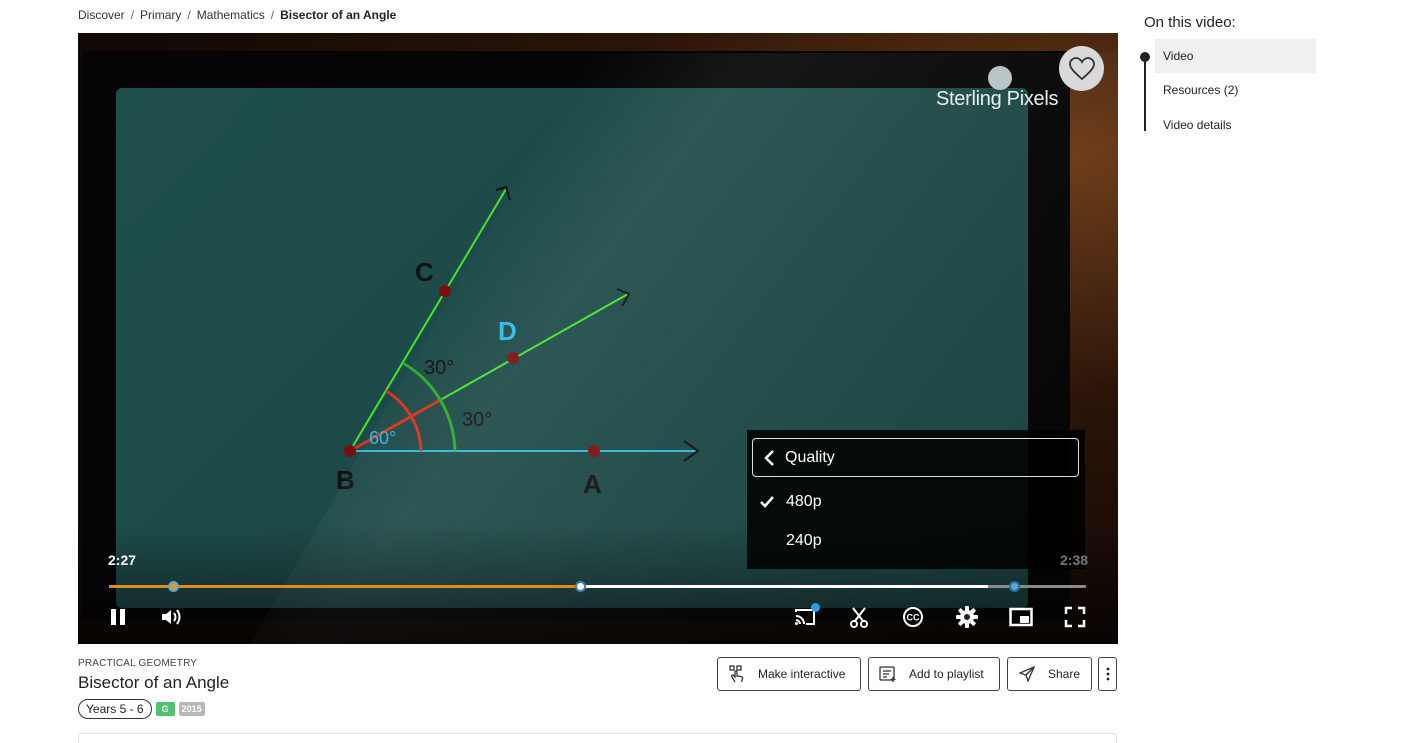 The width and height of the screenshot is (1402, 743). I want to click on fullscreen-icon, so click(1075, 617).